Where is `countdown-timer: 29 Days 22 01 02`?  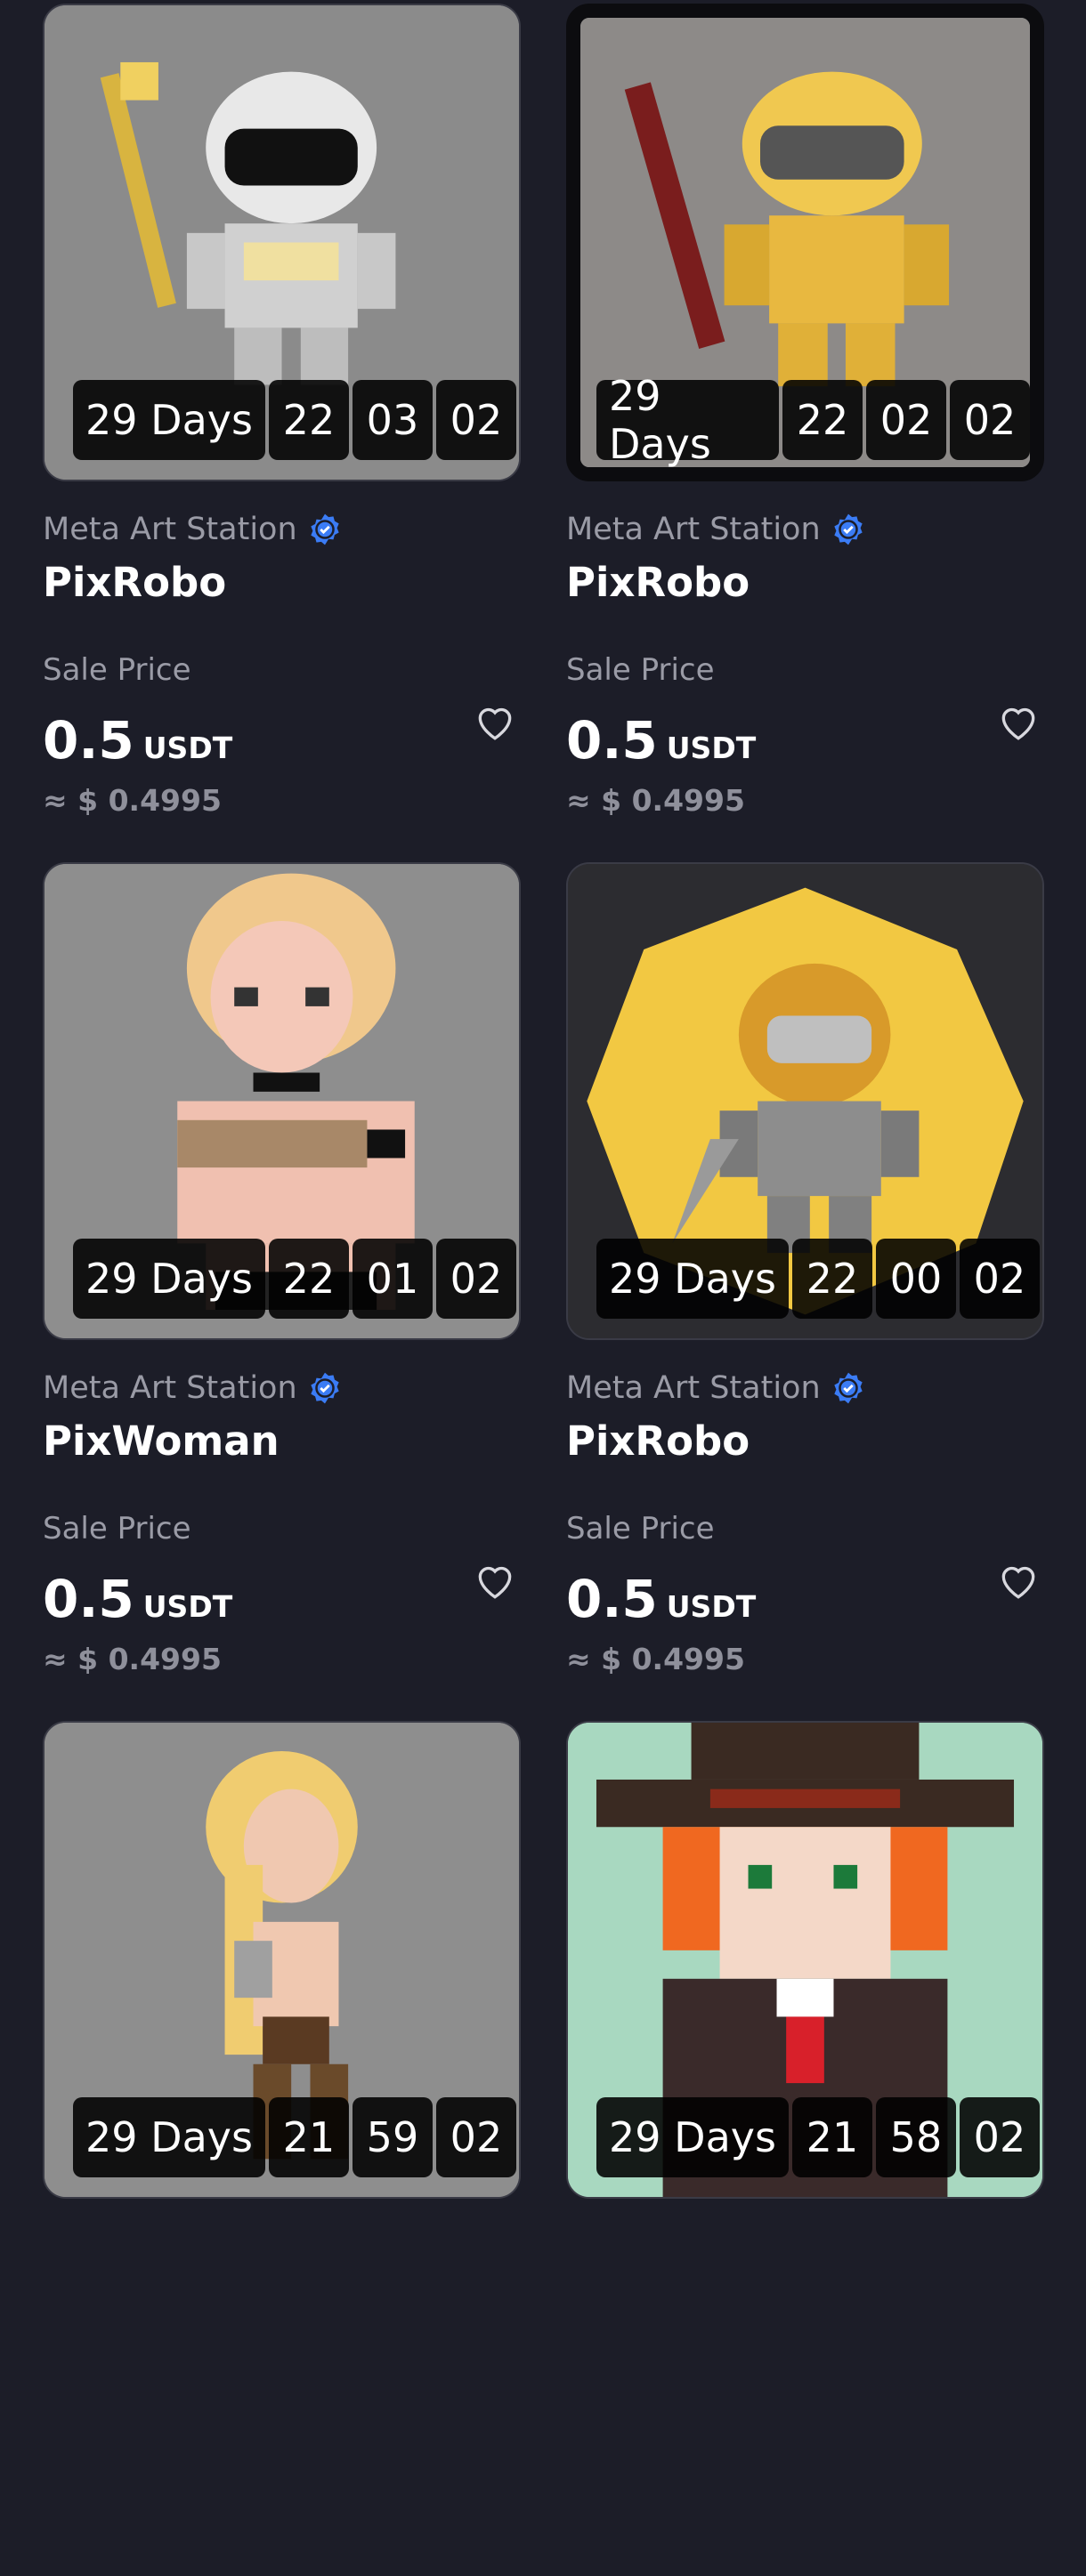 countdown-timer: 29 Days 22 01 02 is located at coordinates (295, 1279).